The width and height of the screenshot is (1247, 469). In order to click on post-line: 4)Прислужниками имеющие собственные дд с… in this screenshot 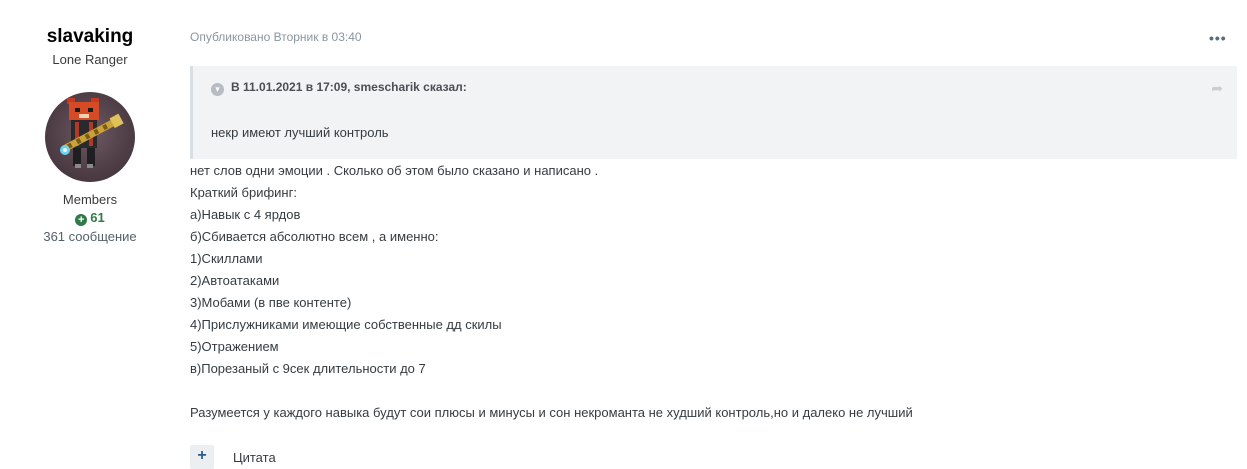, I will do `click(346, 324)`.